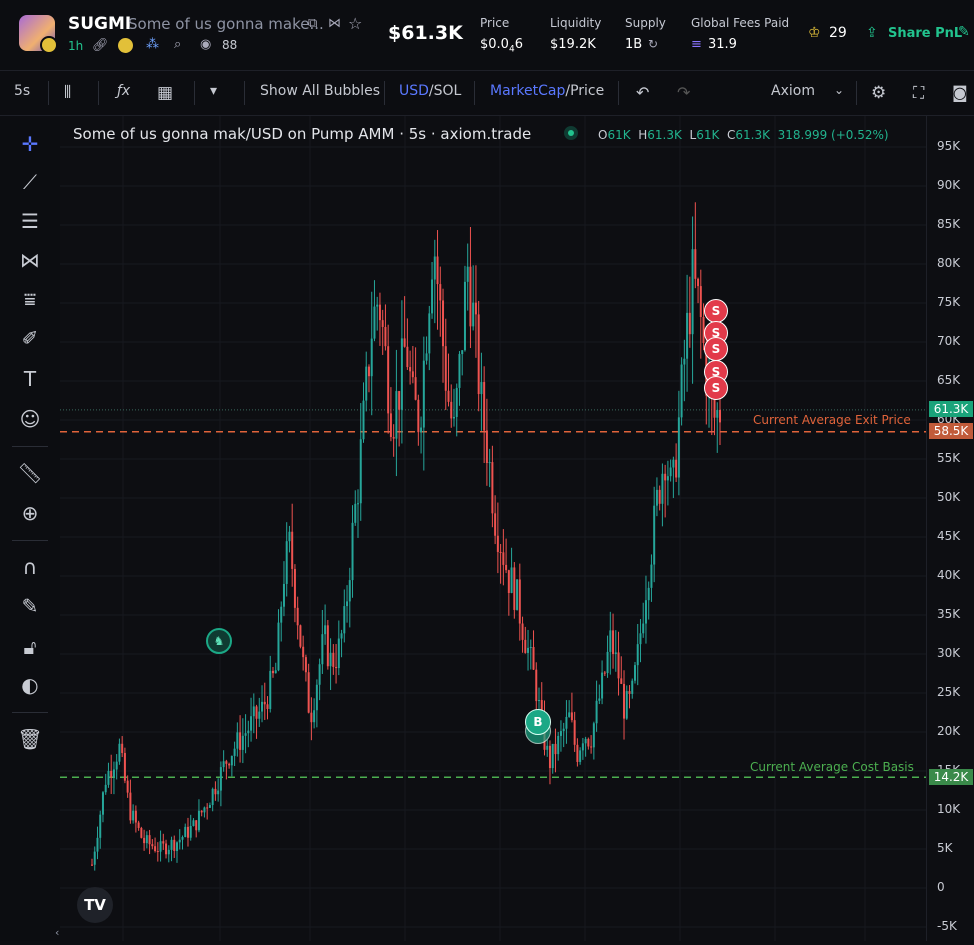  What do you see at coordinates (878, 93) in the screenshot?
I see `settings-gear-icon: ⚙` at bounding box center [878, 93].